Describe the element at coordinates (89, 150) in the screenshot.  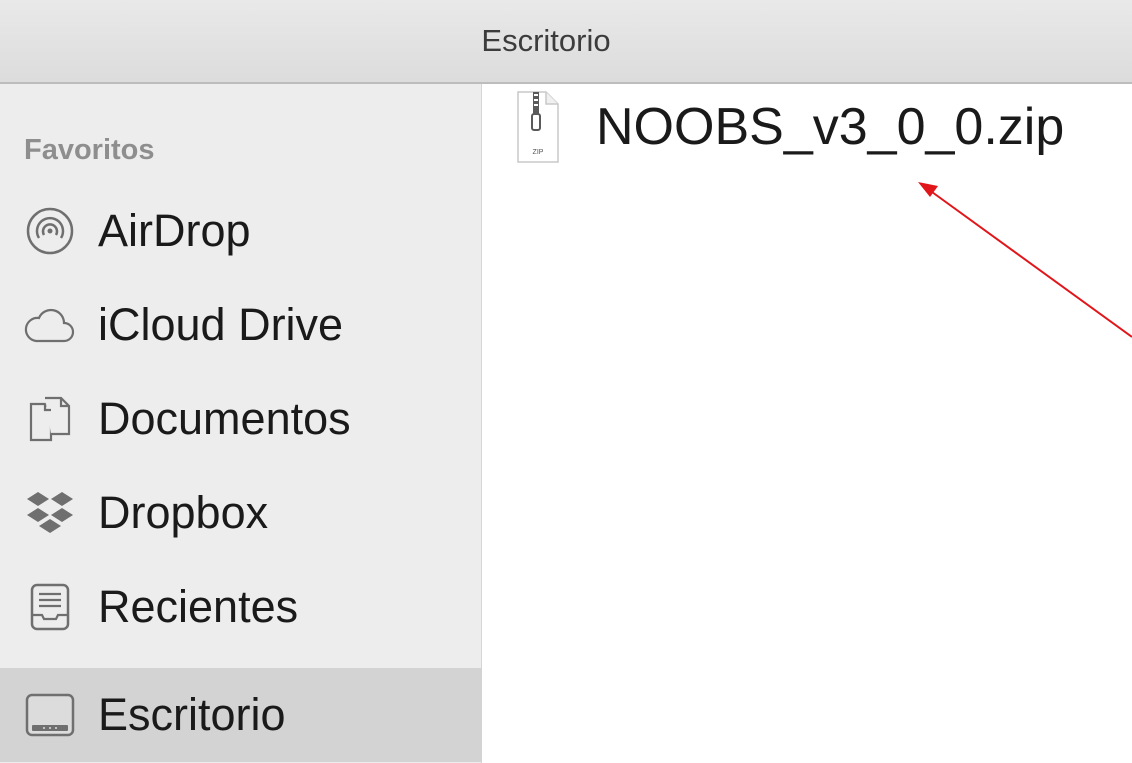
I see `sidebar-section-favorites: Favoritos` at that location.